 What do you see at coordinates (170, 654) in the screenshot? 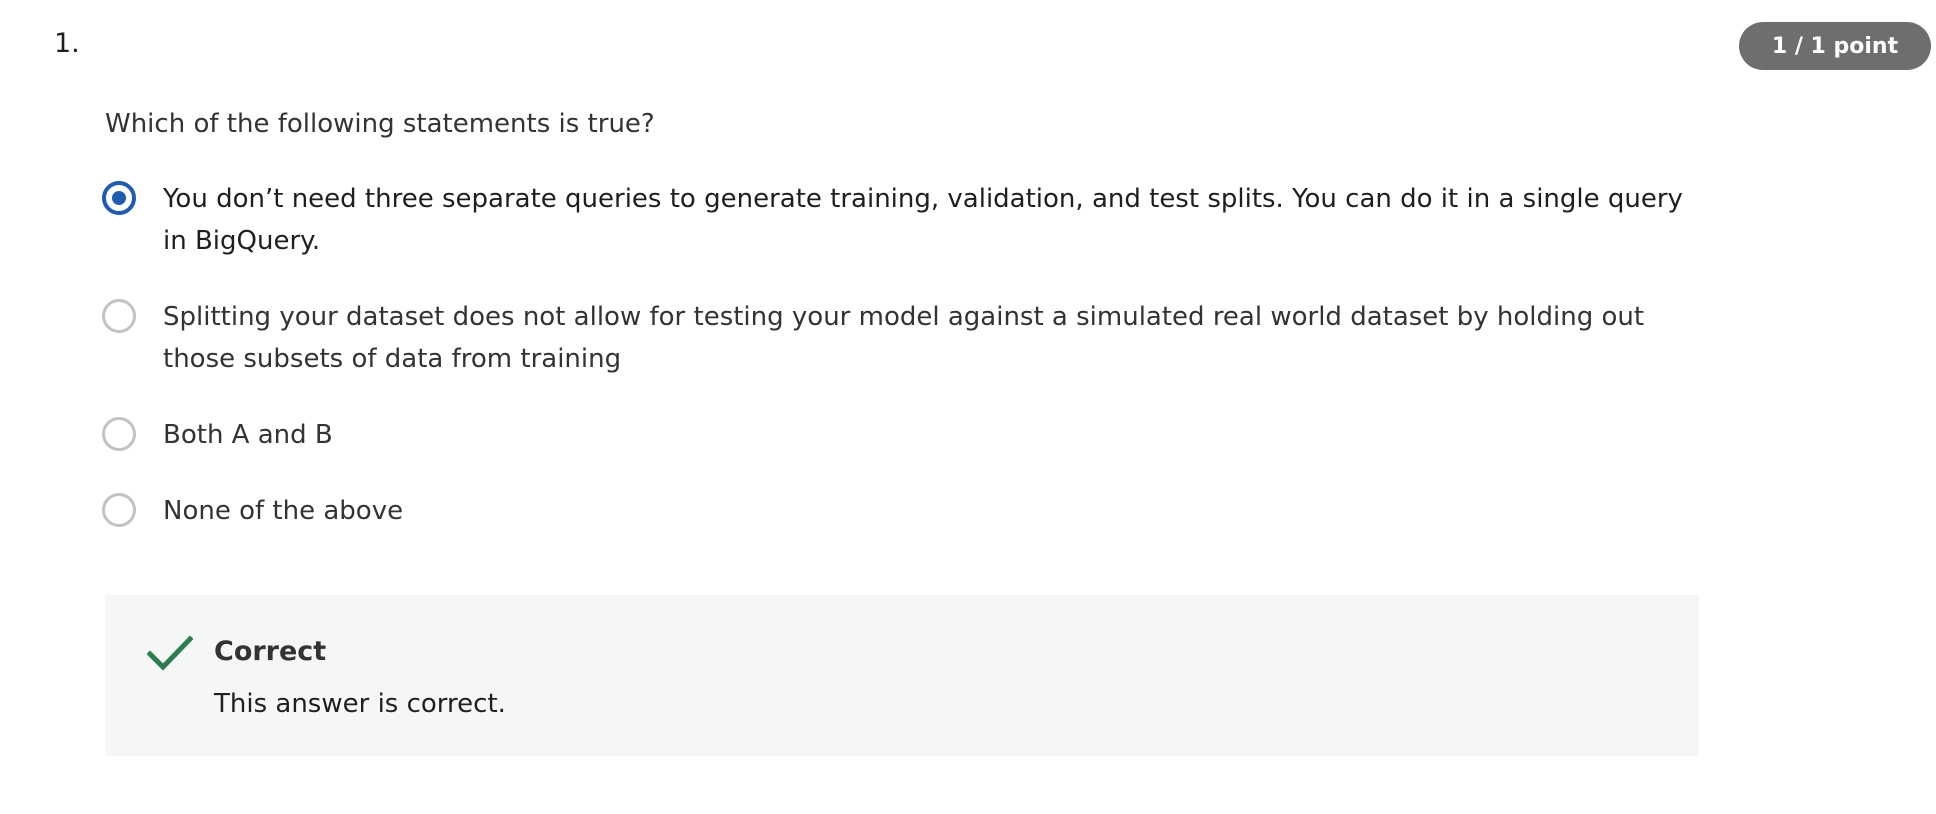
I see `checkmark-icon` at bounding box center [170, 654].